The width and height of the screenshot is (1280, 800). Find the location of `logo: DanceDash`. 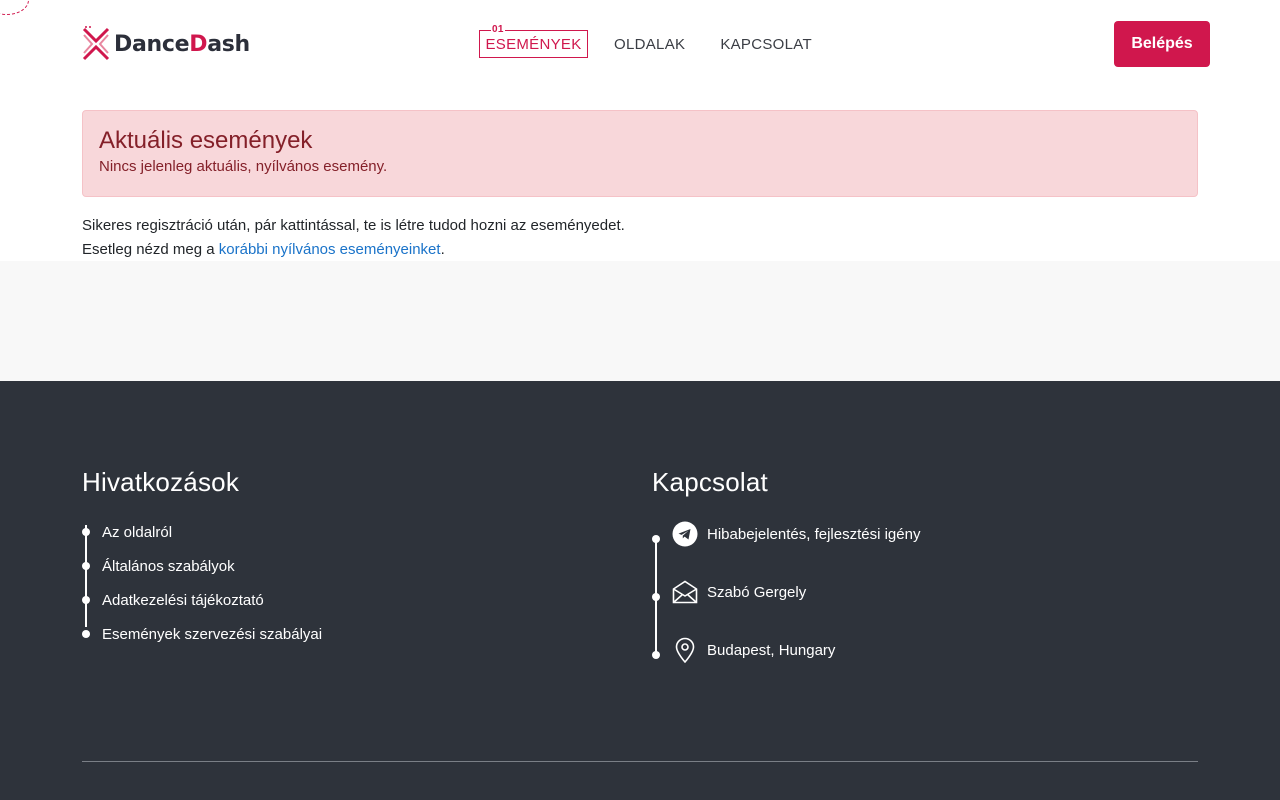

logo: DanceDash is located at coordinates (166, 44).